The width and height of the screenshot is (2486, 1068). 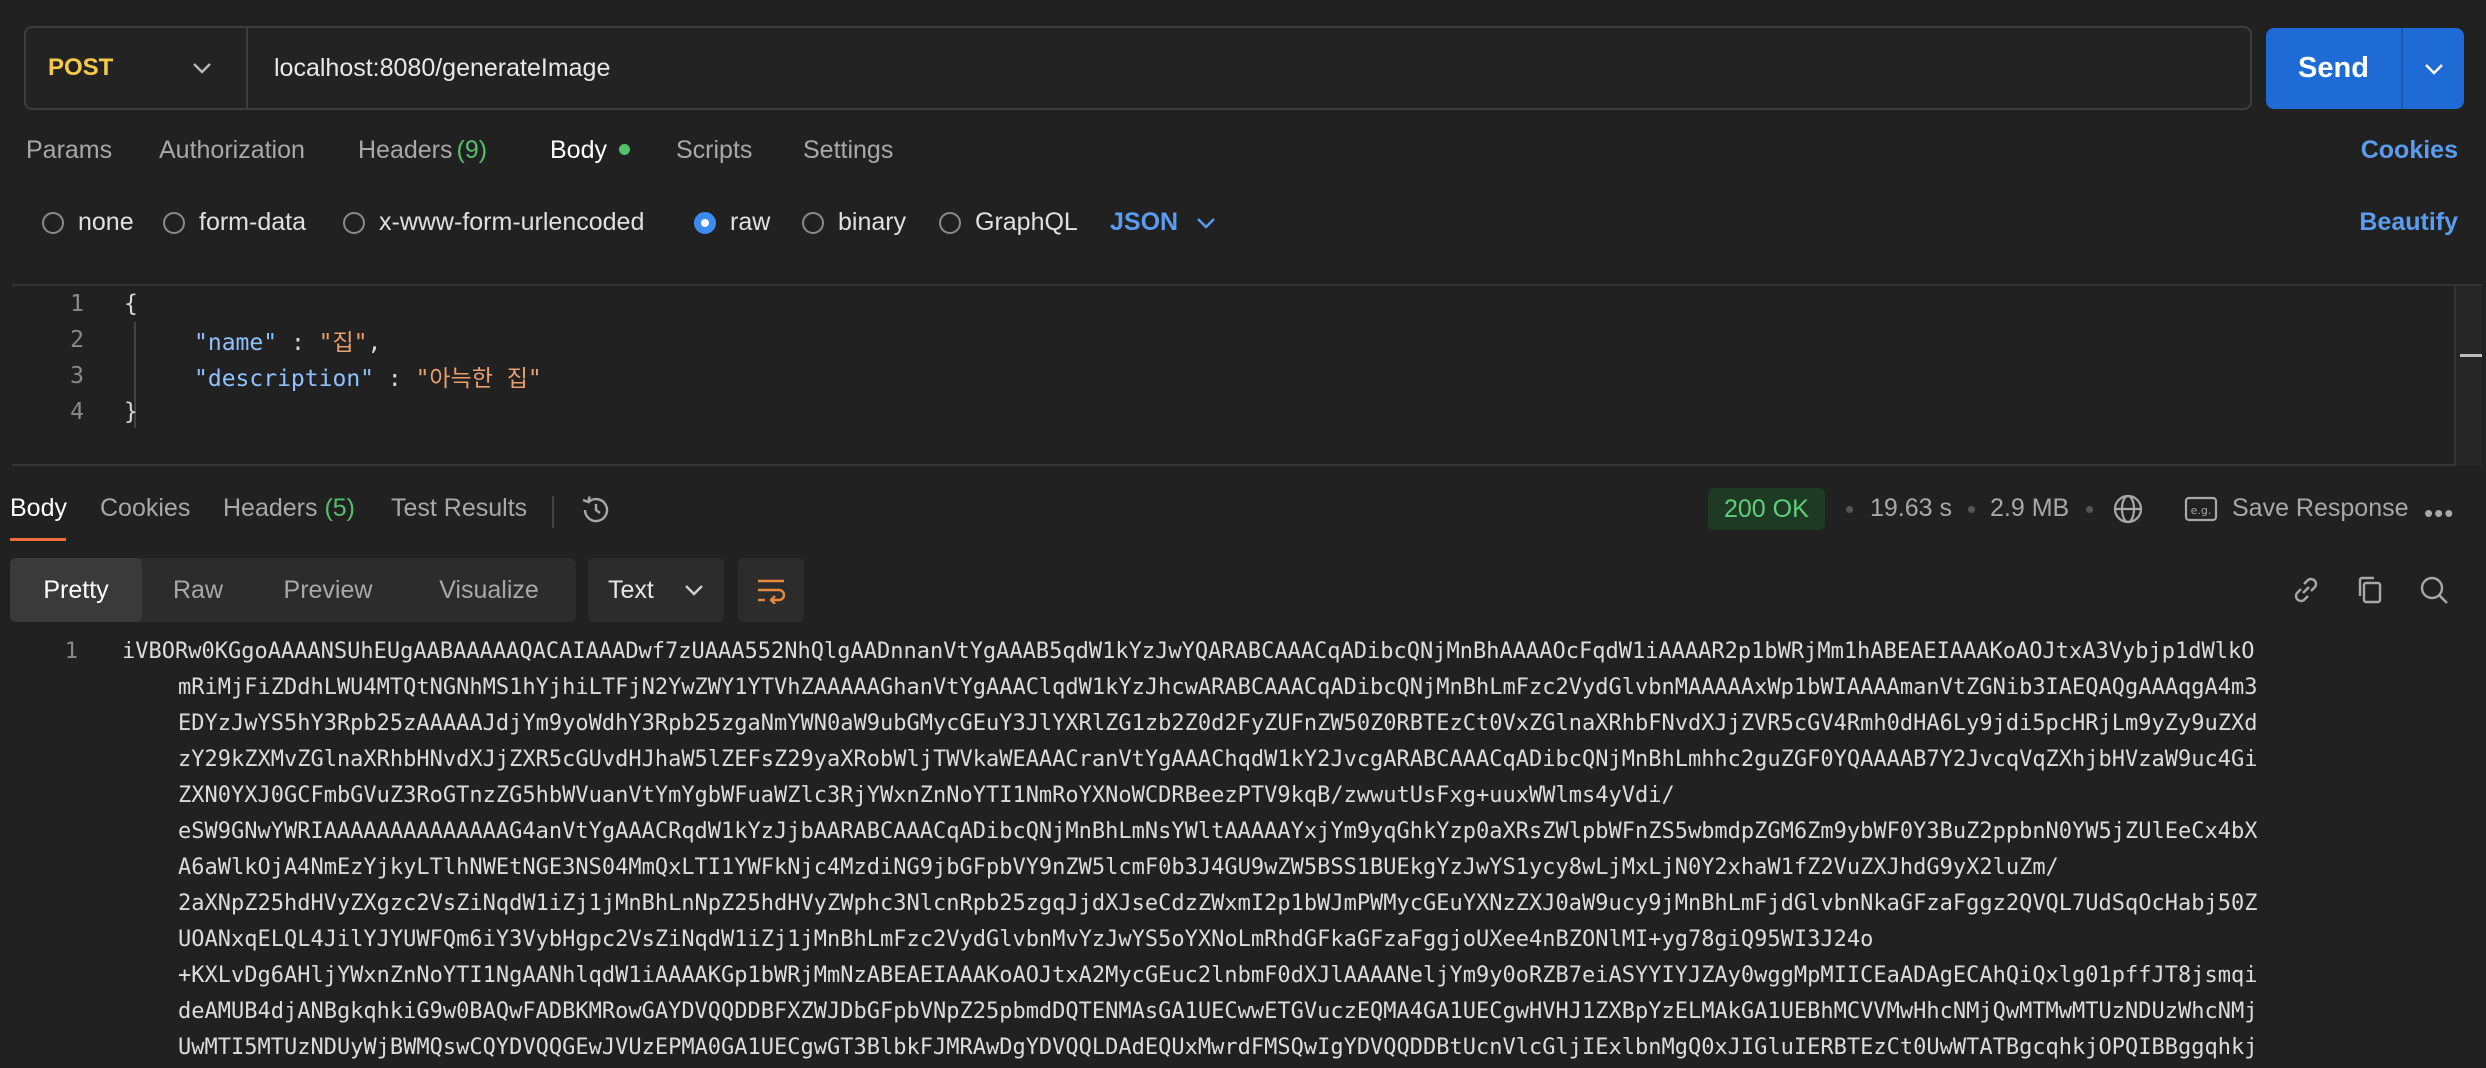 What do you see at coordinates (270, 508) in the screenshot?
I see `response-tab-headers-label: Headers` at bounding box center [270, 508].